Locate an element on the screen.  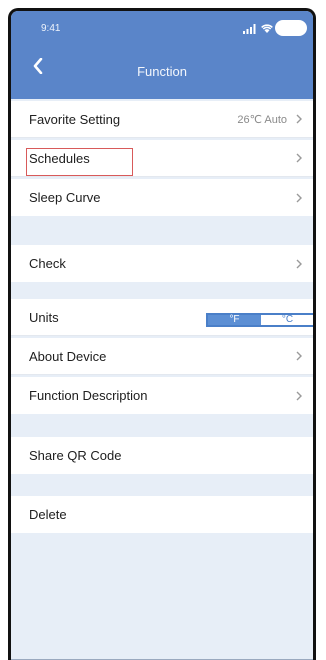
nav-bar: Function is located at coordinates (162, 72).